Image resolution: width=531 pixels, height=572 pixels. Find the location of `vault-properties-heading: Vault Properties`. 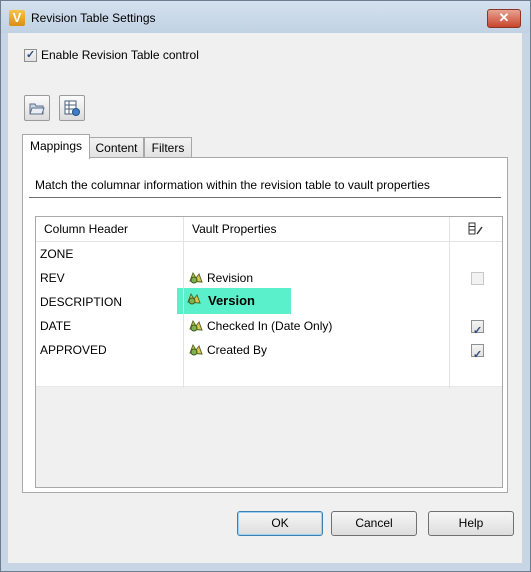

vault-properties-heading: Vault Properties is located at coordinates (316, 229).